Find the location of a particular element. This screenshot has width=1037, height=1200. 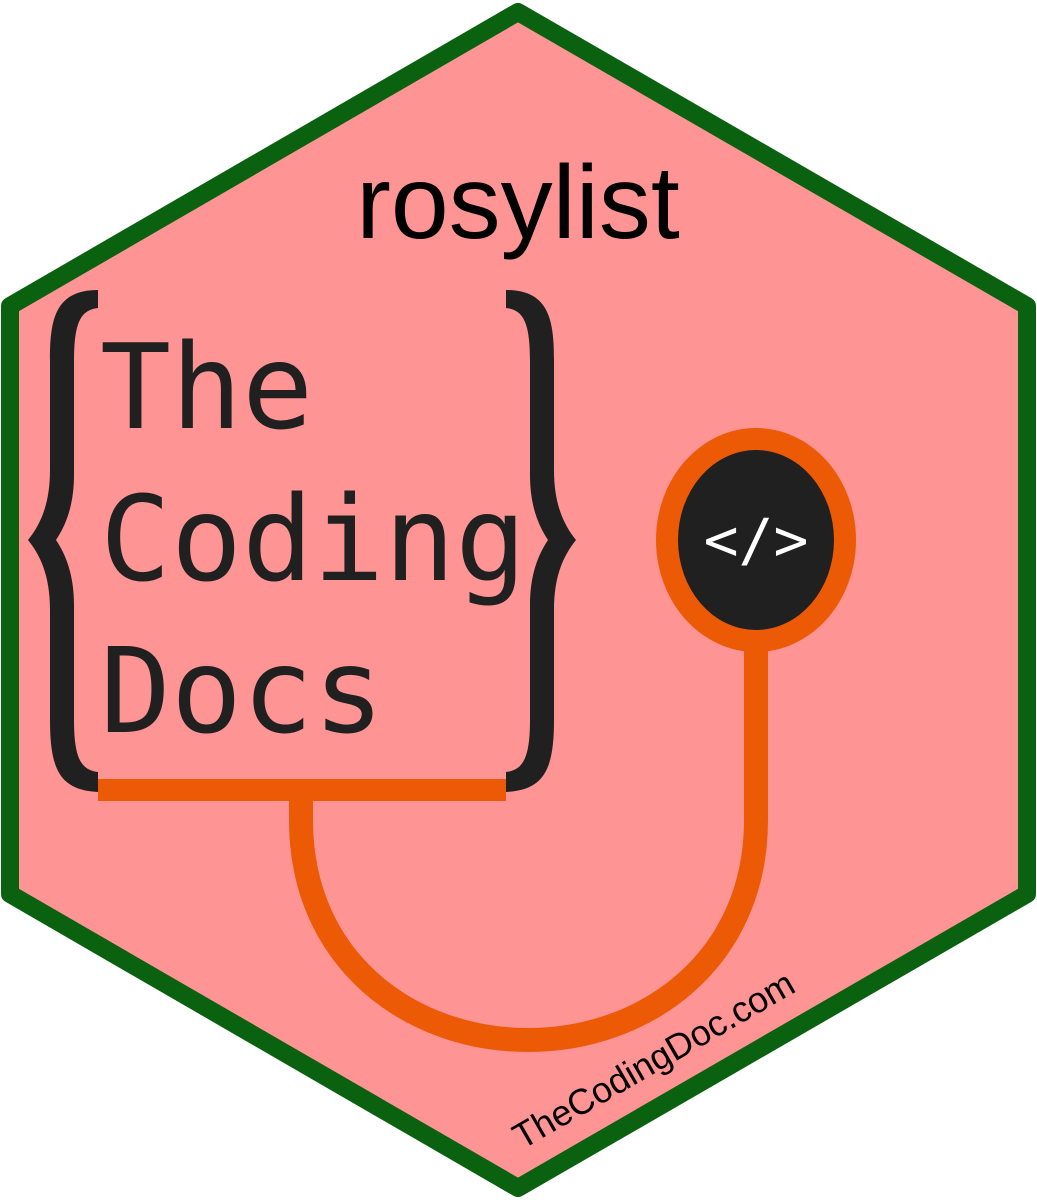

chestpiece: </> is located at coordinates (756, 540).